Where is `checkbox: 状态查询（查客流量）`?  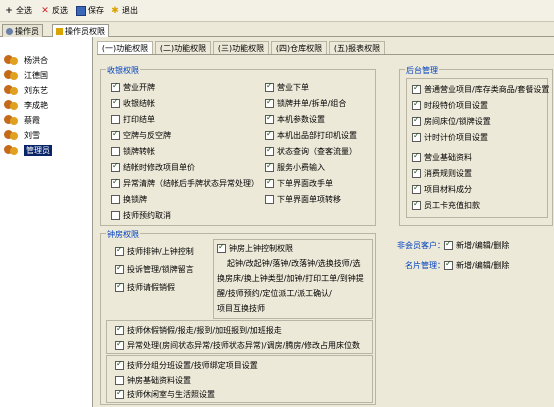 checkbox: 状态查询（查客流量） is located at coordinates (311, 151).